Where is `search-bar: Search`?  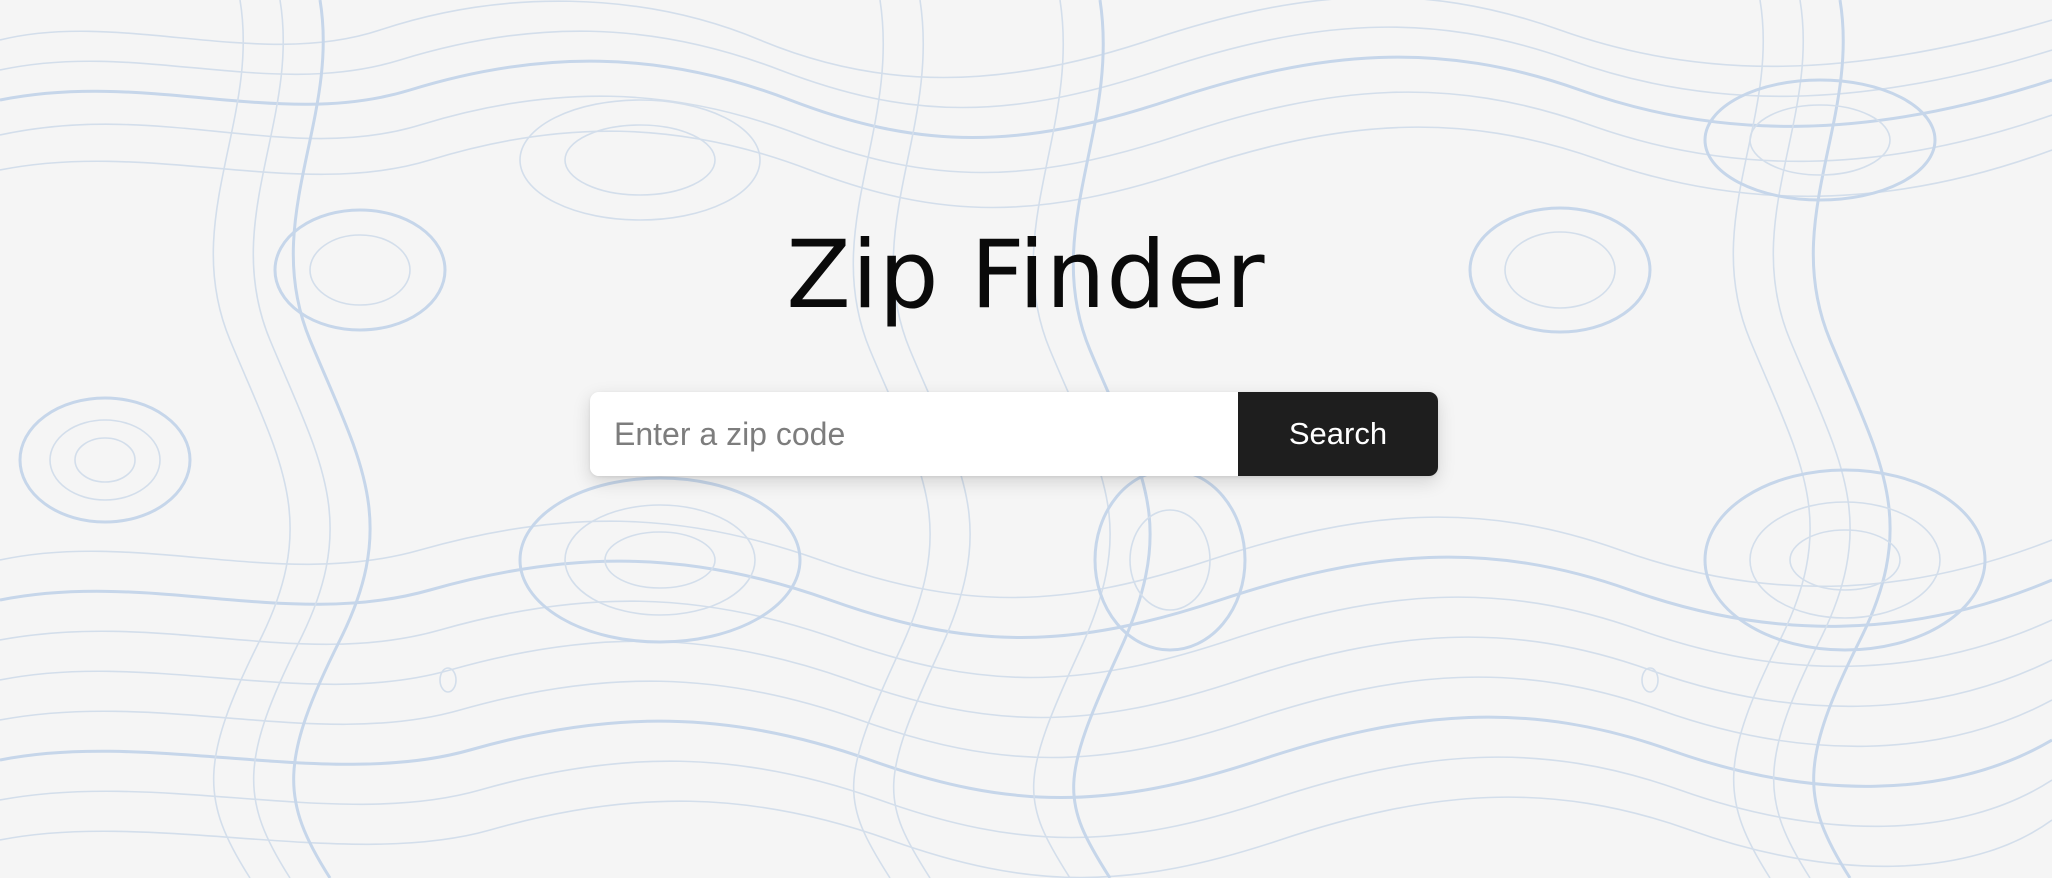 search-bar: Search is located at coordinates (1014, 434).